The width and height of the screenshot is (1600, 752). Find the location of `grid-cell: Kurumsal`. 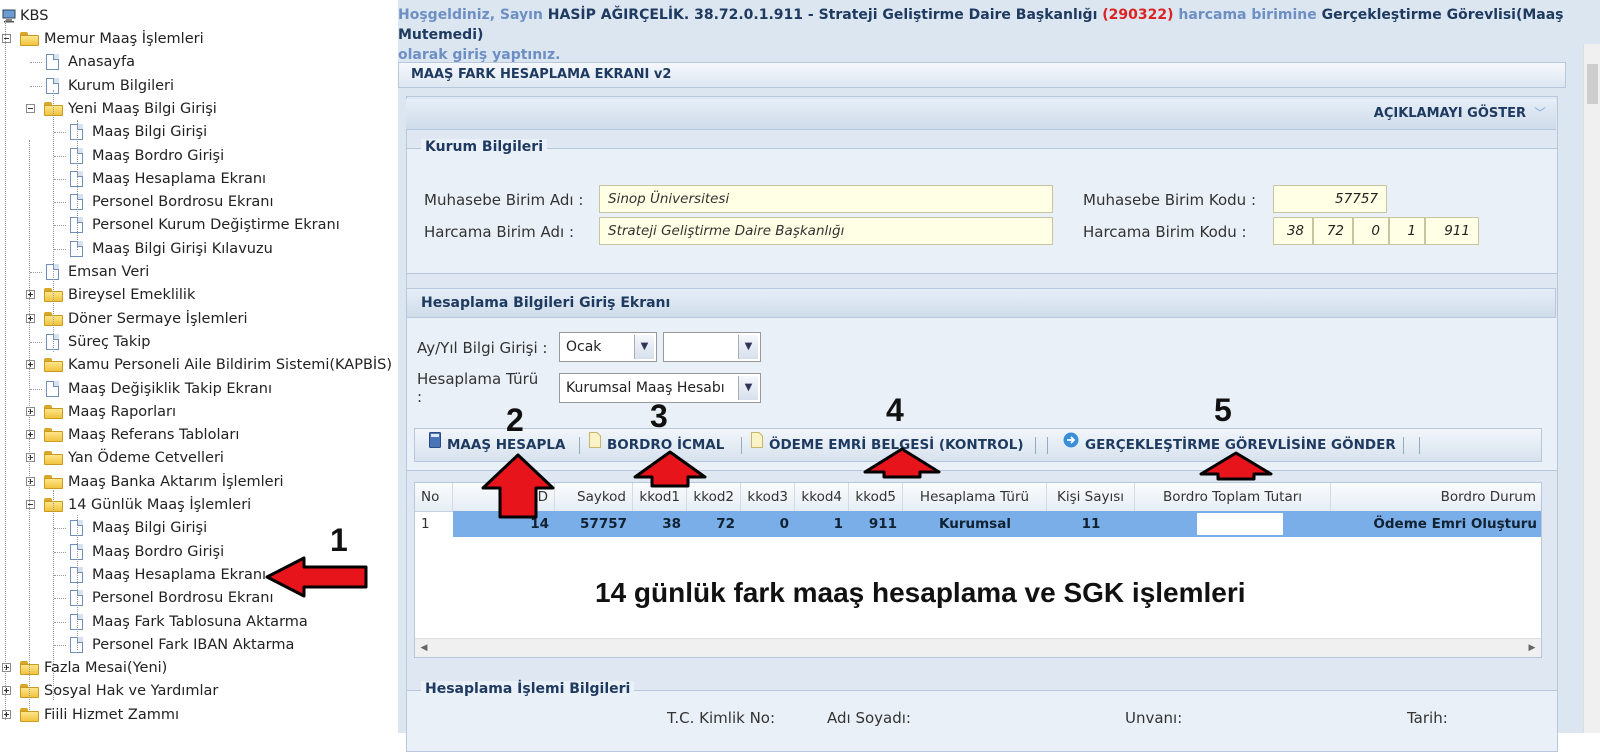

grid-cell: Kurumsal is located at coordinates (975, 524).